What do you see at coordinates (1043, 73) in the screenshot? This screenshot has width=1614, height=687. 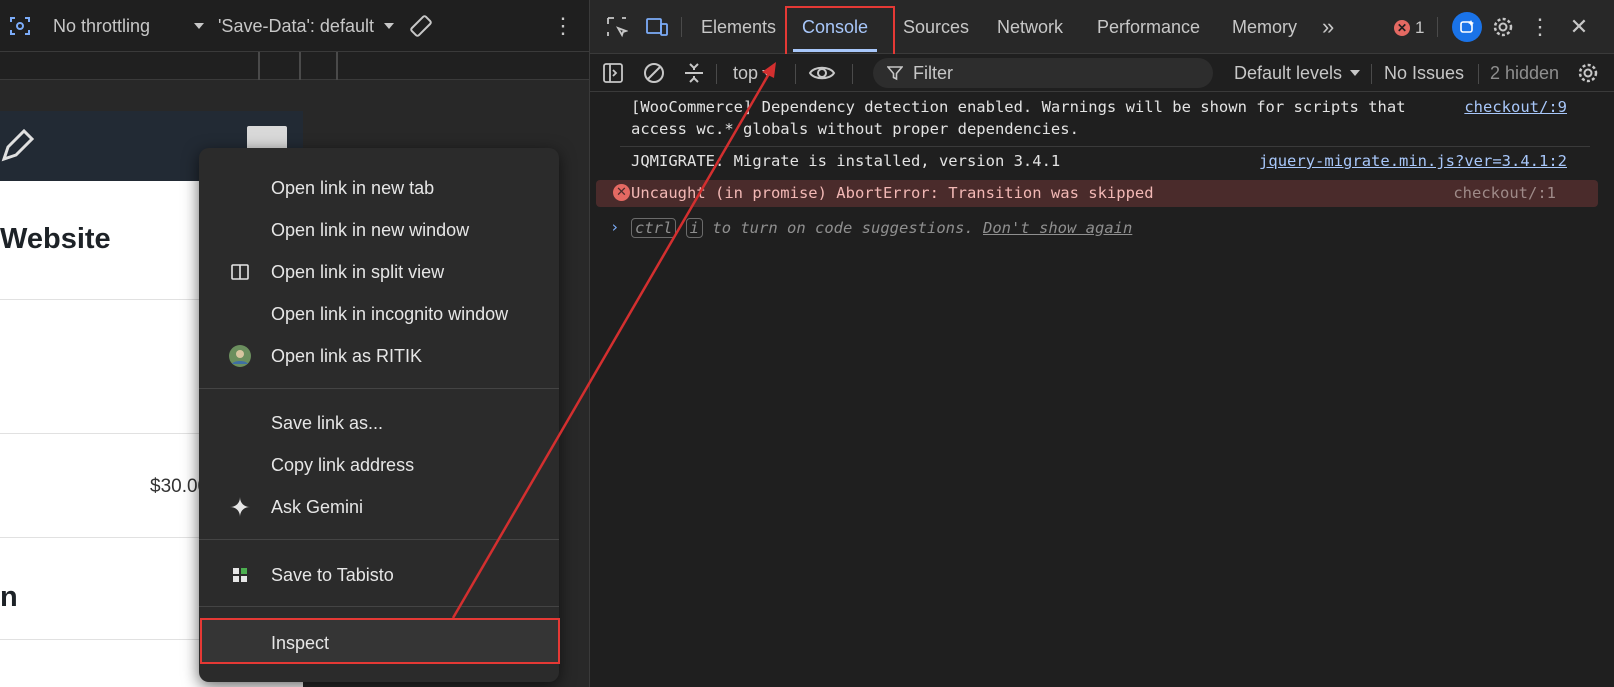 I see `filter-input: Filter` at bounding box center [1043, 73].